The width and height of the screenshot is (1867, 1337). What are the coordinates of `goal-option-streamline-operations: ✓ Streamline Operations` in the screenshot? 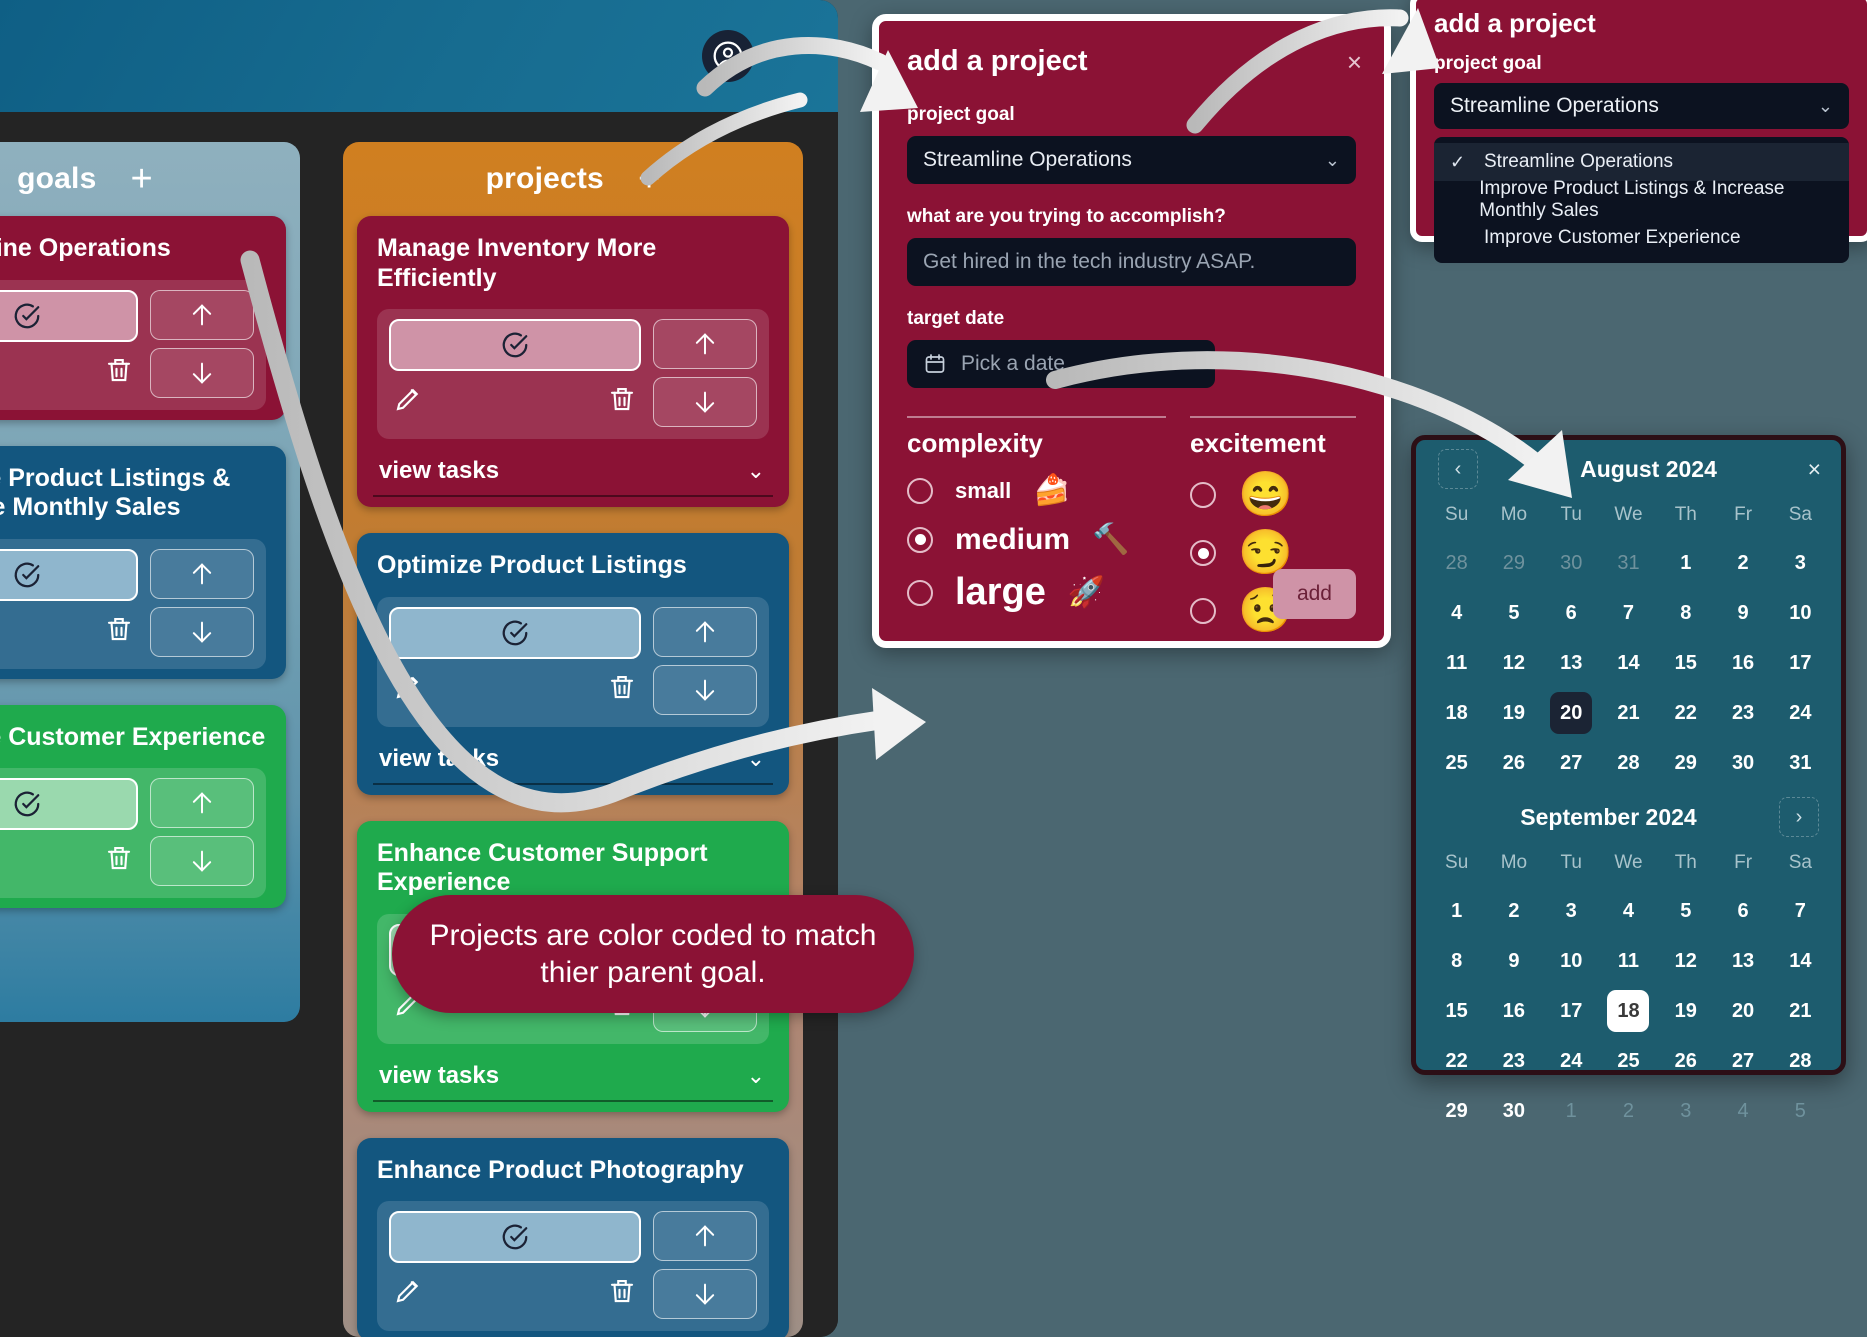 It's located at (1641, 162).